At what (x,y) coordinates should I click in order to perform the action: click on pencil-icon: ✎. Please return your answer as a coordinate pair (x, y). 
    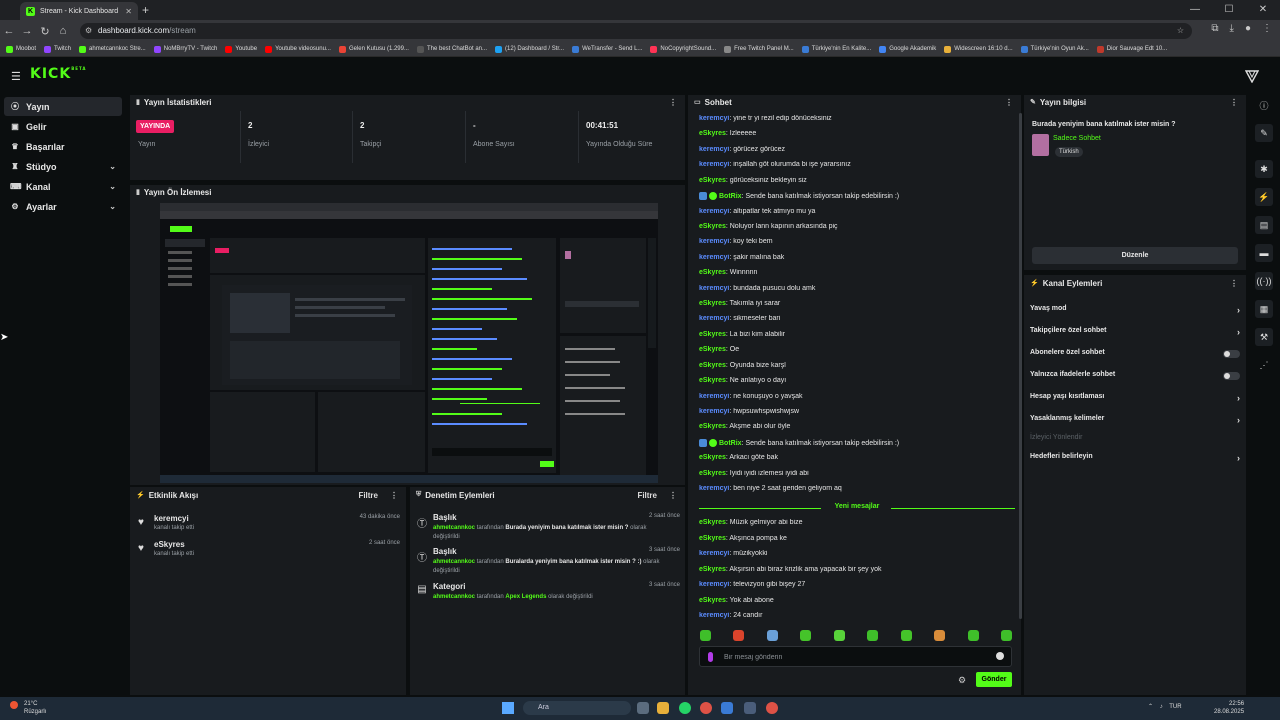
    Looking at the image, I should click on (1264, 133).